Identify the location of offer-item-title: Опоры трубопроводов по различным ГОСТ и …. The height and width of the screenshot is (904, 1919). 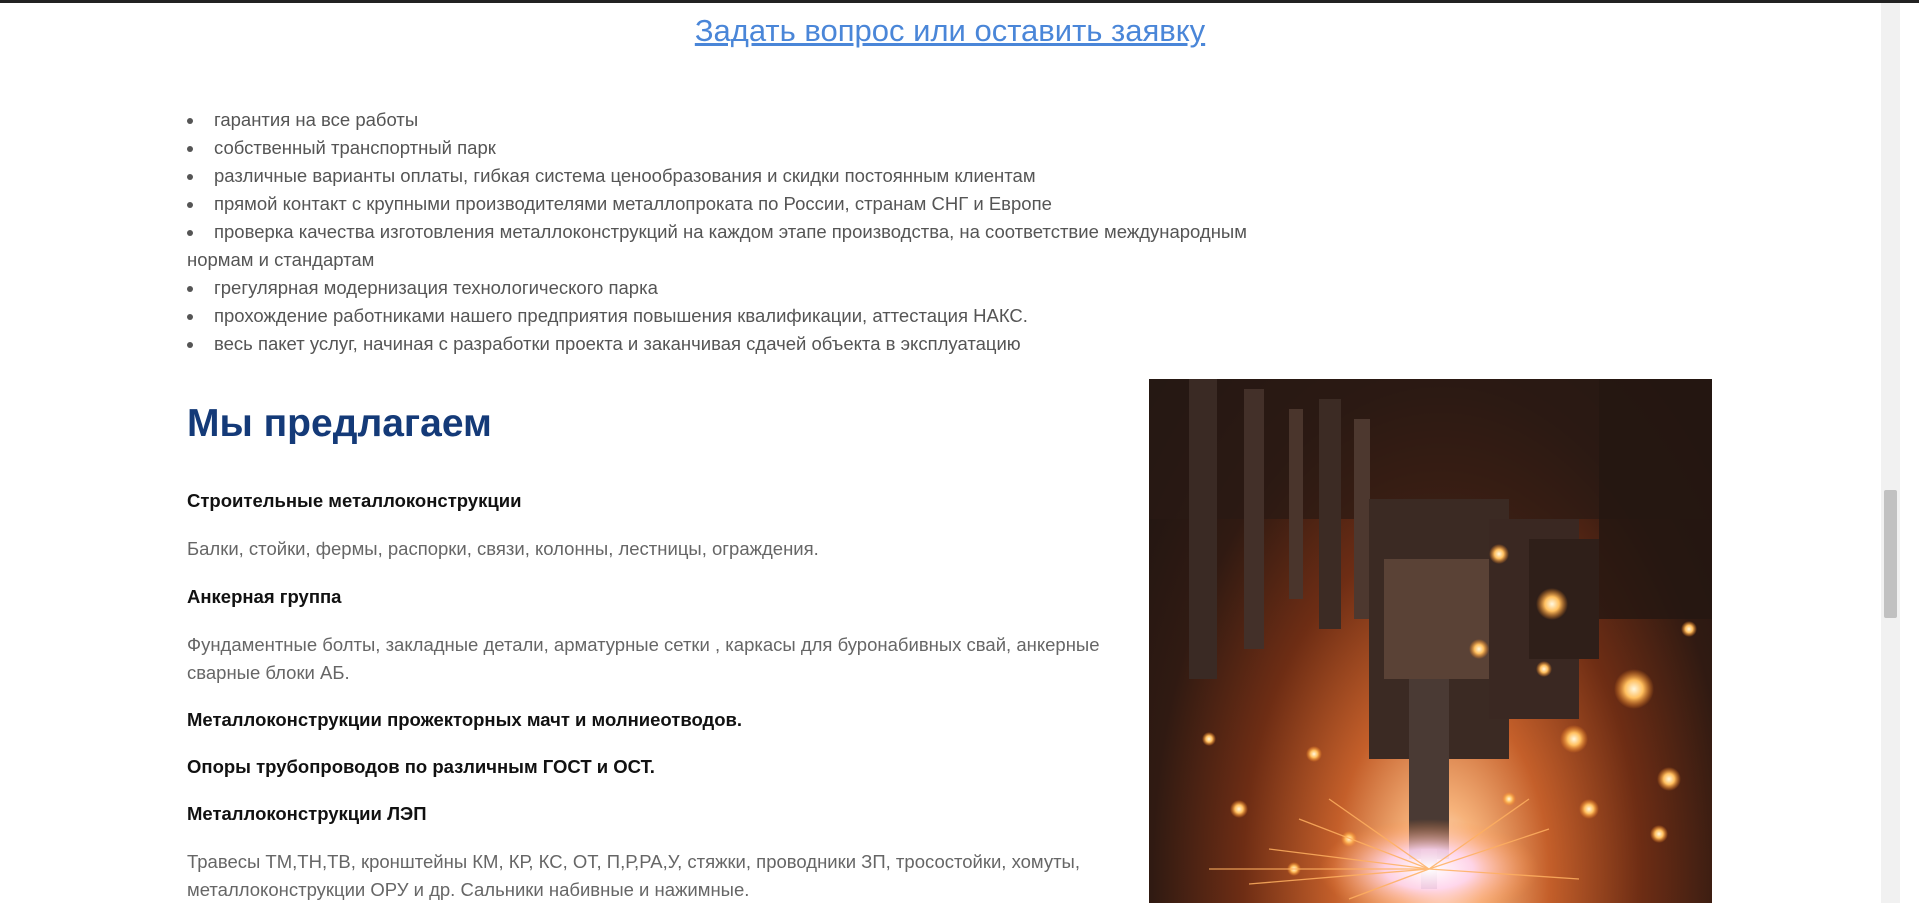
(421, 766).